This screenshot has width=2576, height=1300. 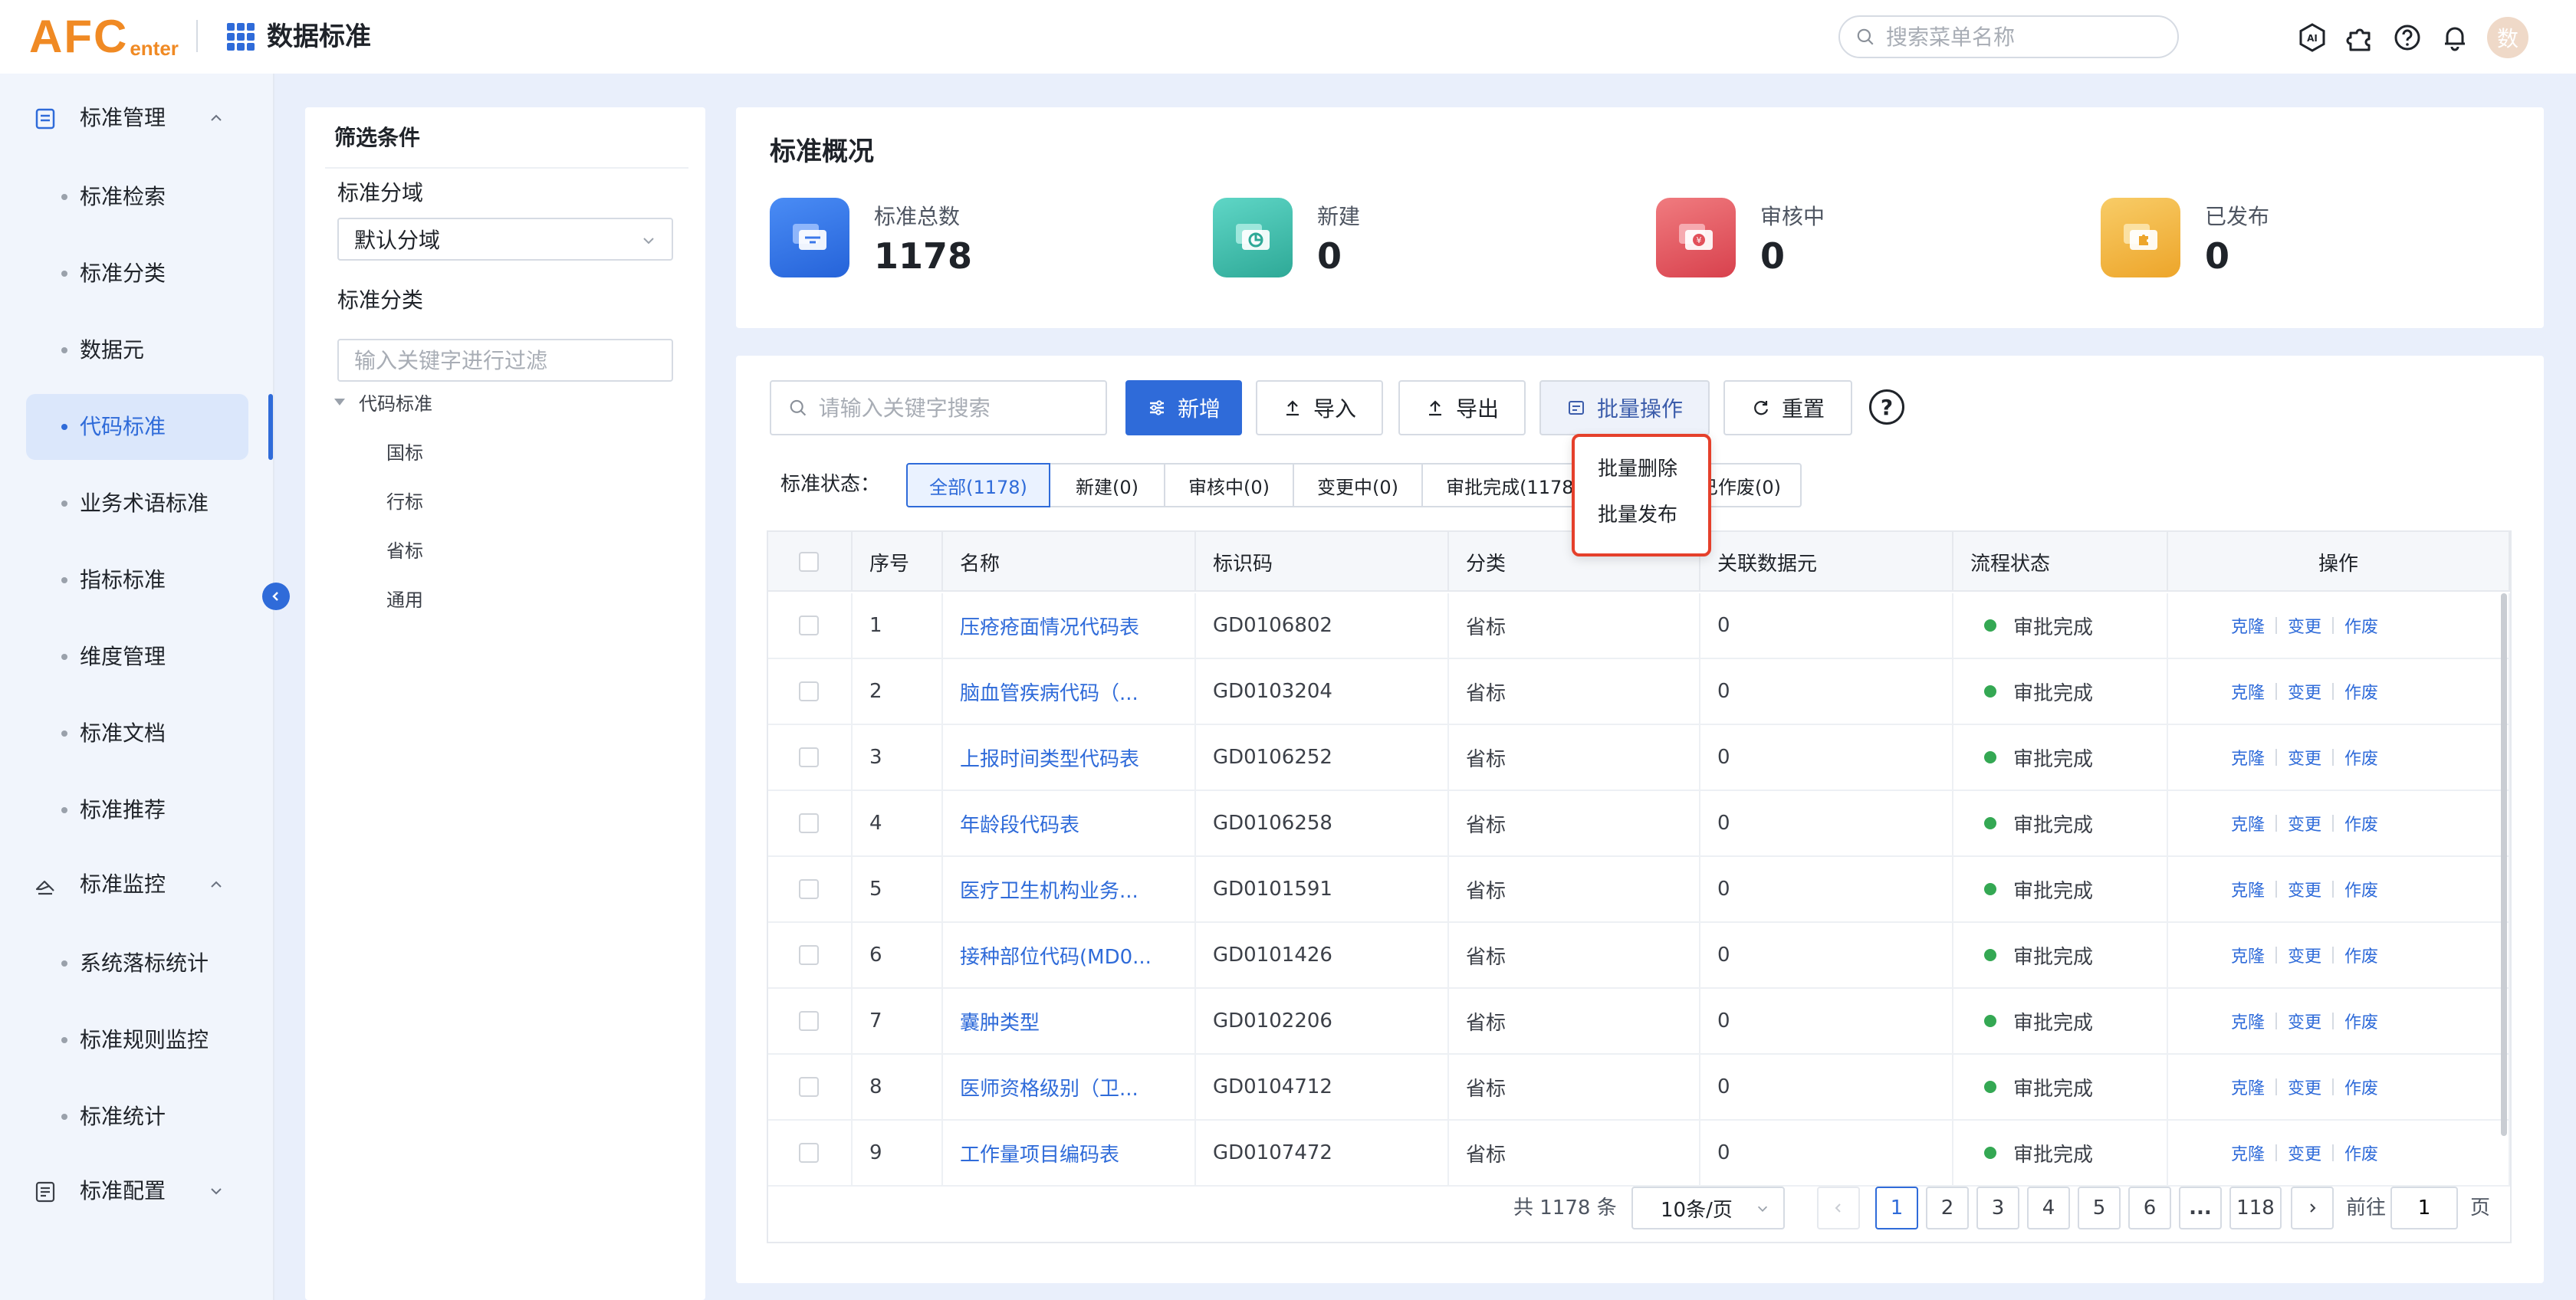 I want to click on status-tab-changing: 变更中(0), so click(x=1358, y=485).